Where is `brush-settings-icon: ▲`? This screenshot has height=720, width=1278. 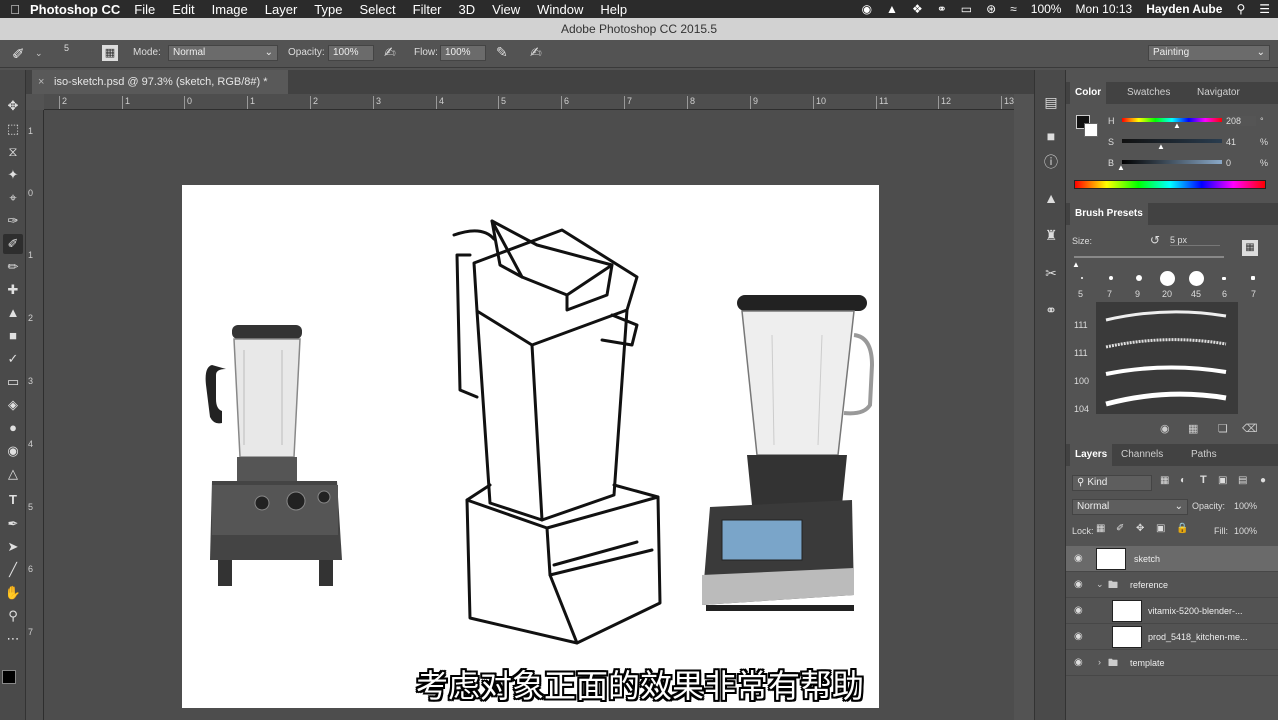 brush-settings-icon: ▲ is located at coordinates (1051, 198).